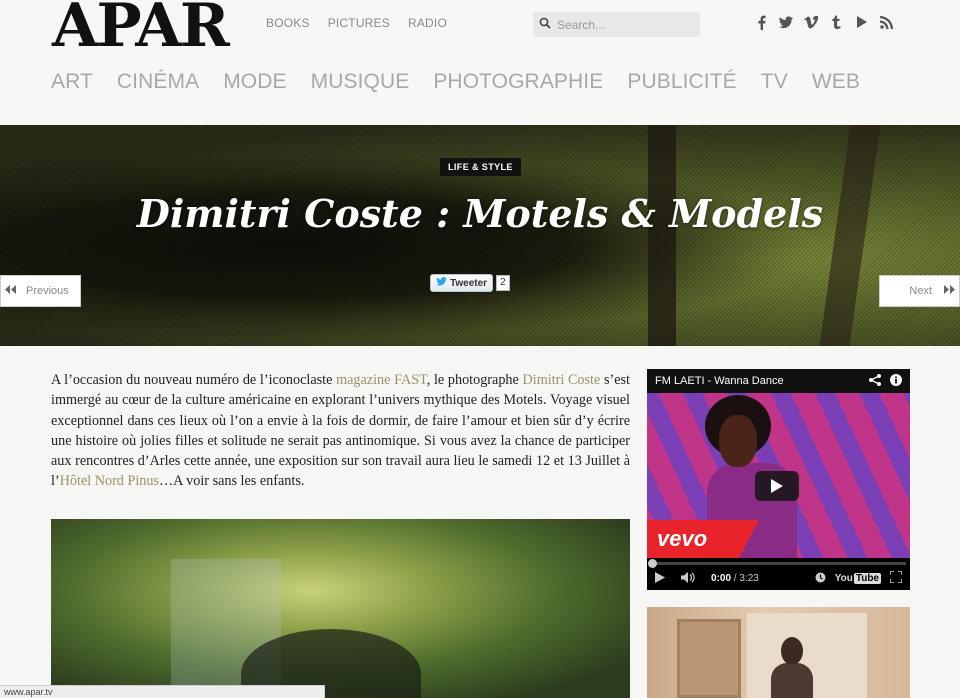 The width and height of the screenshot is (960, 698). What do you see at coordinates (811, 22) in the screenshot?
I see `vimeo-icon` at bounding box center [811, 22].